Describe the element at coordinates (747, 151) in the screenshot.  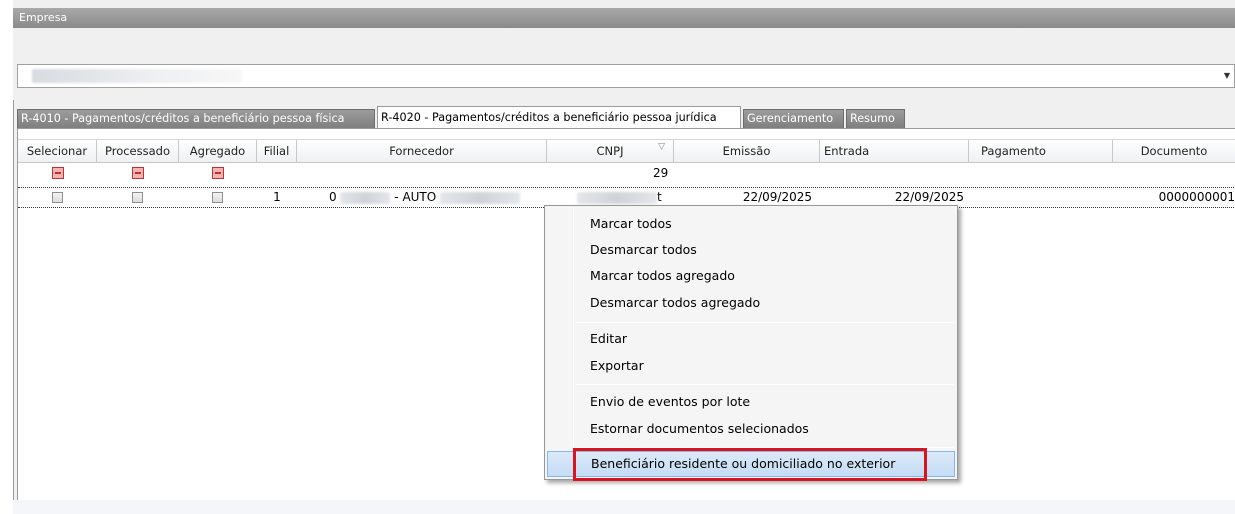
I see `col-emissao: Emissão` at that location.